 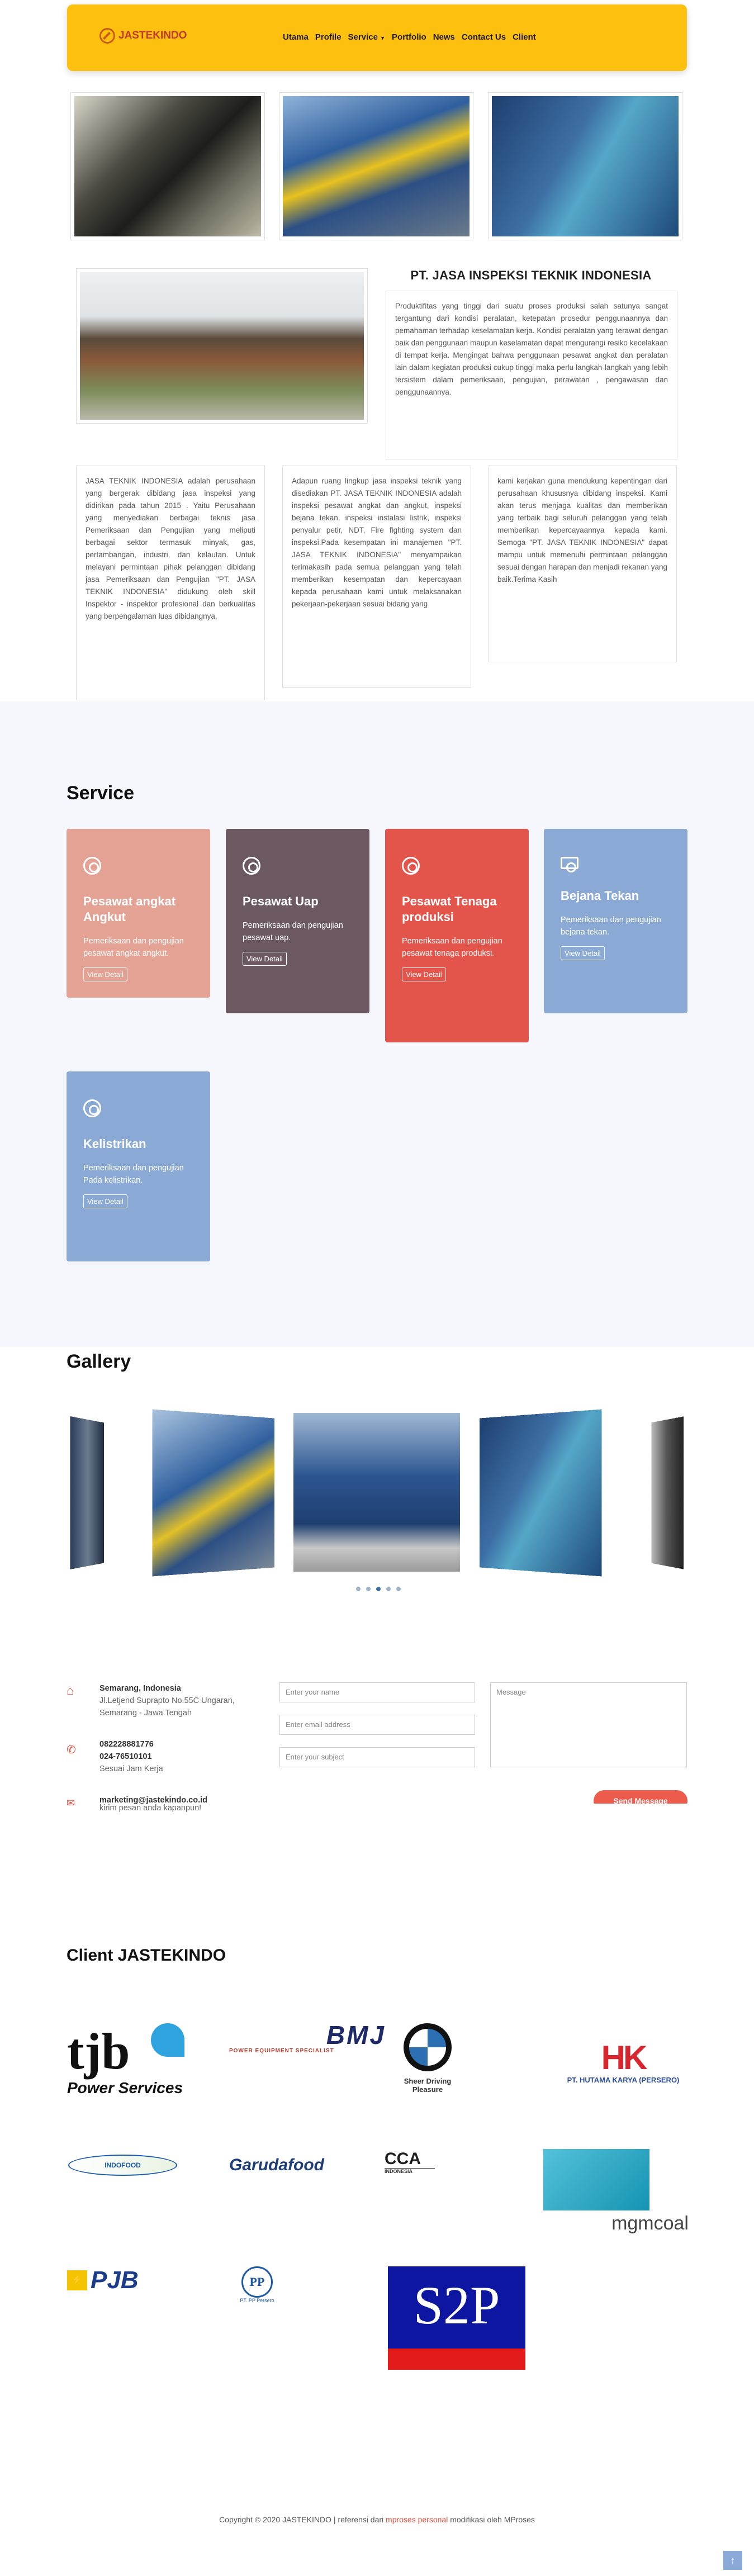 I want to click on clients-heading: Client JASTEKINDO, so click(x=146, y=1955).